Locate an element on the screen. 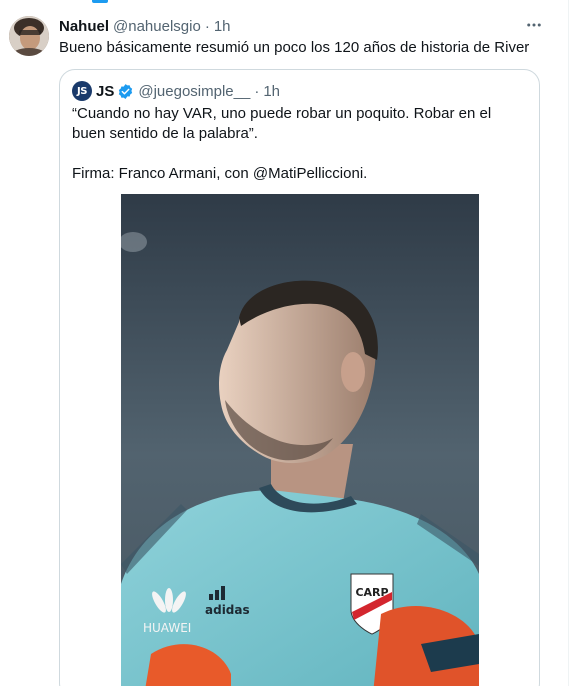  more-horizontal-icon is located at coordinates (534, 25).